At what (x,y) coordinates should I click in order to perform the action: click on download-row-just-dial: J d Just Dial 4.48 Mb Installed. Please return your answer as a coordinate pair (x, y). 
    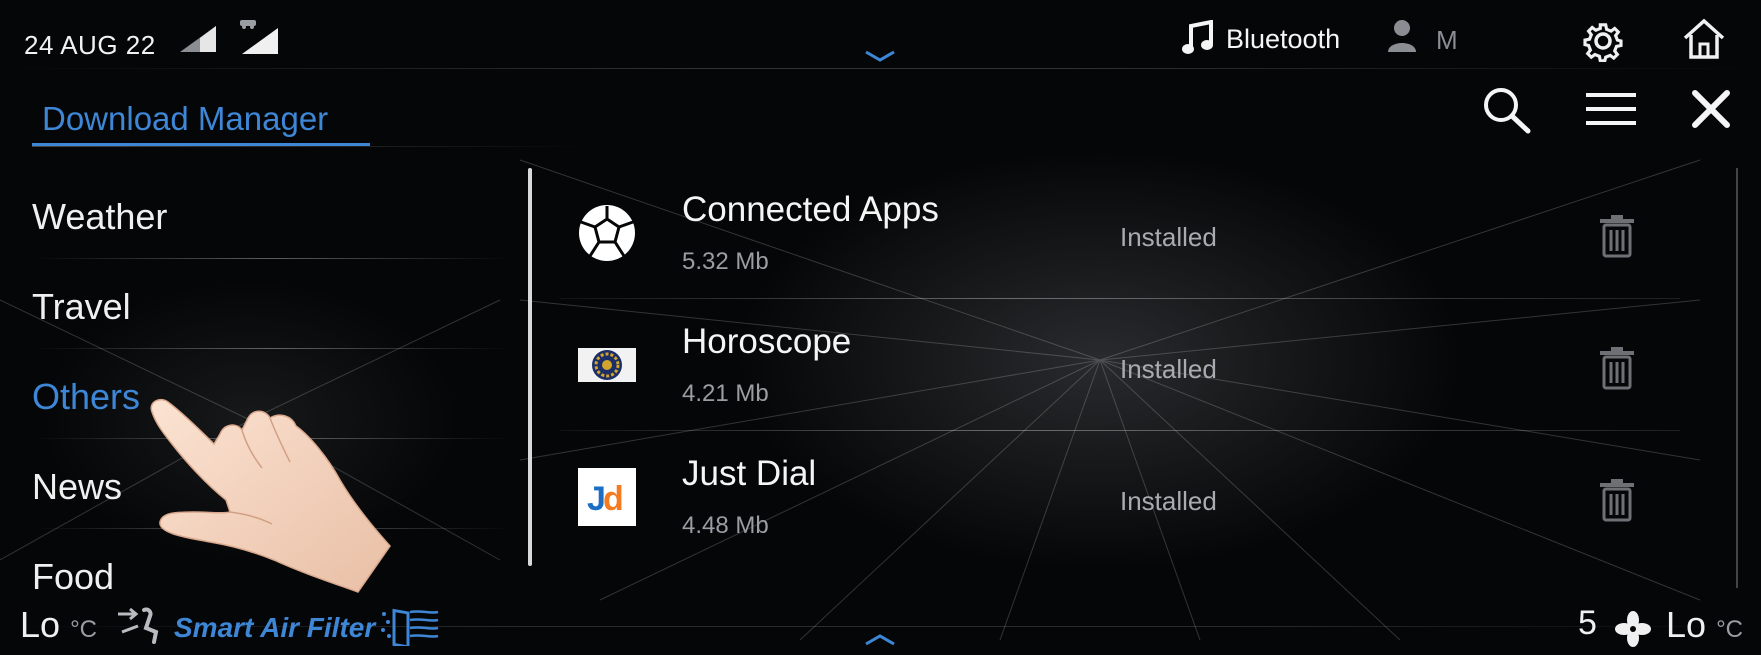
    Looking at the image, I should click on (1120, 498).